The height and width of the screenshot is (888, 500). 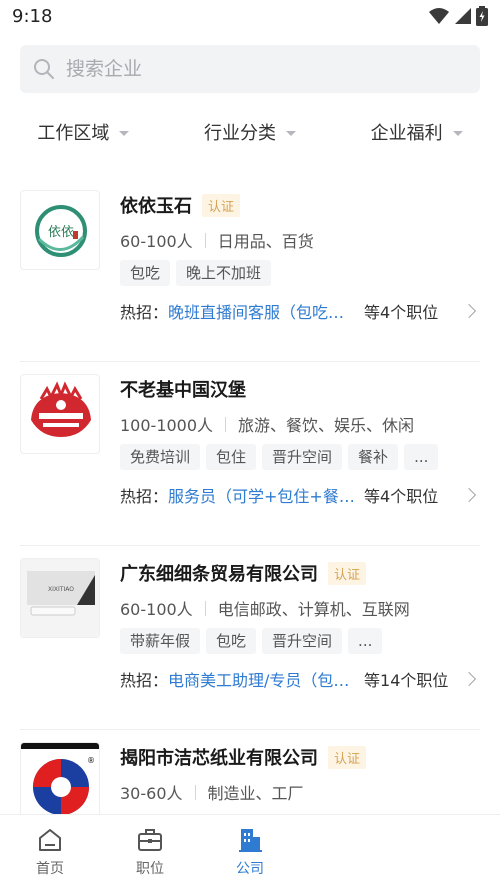 I want to click on search-icon, so click(x=44, y=69).